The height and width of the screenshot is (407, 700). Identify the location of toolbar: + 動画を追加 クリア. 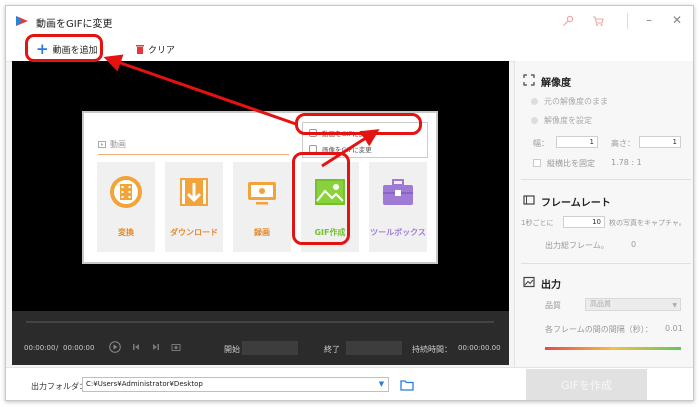
(349, 49).